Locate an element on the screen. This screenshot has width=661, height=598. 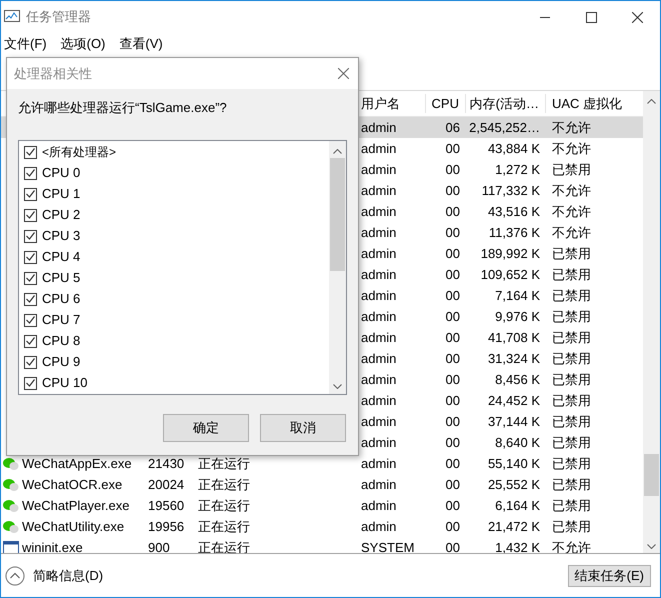
processor-item: <所有处理器> is located at coordinates (174, 152).